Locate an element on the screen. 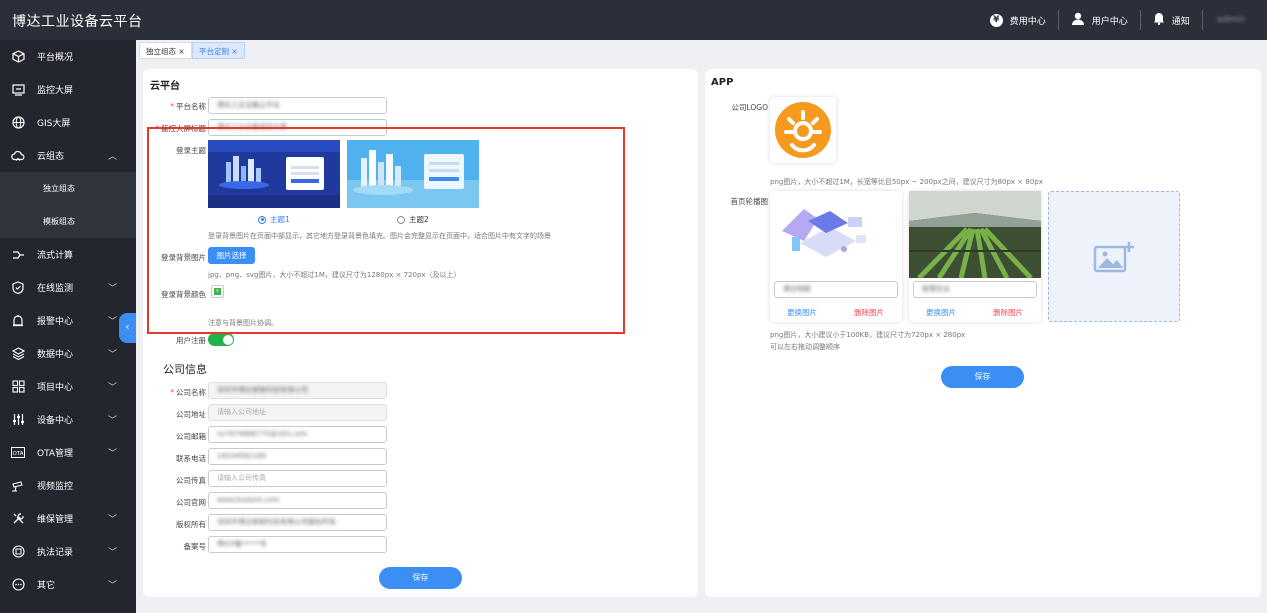  field-label: * 平台名称 is located at coordinates (171, 106).